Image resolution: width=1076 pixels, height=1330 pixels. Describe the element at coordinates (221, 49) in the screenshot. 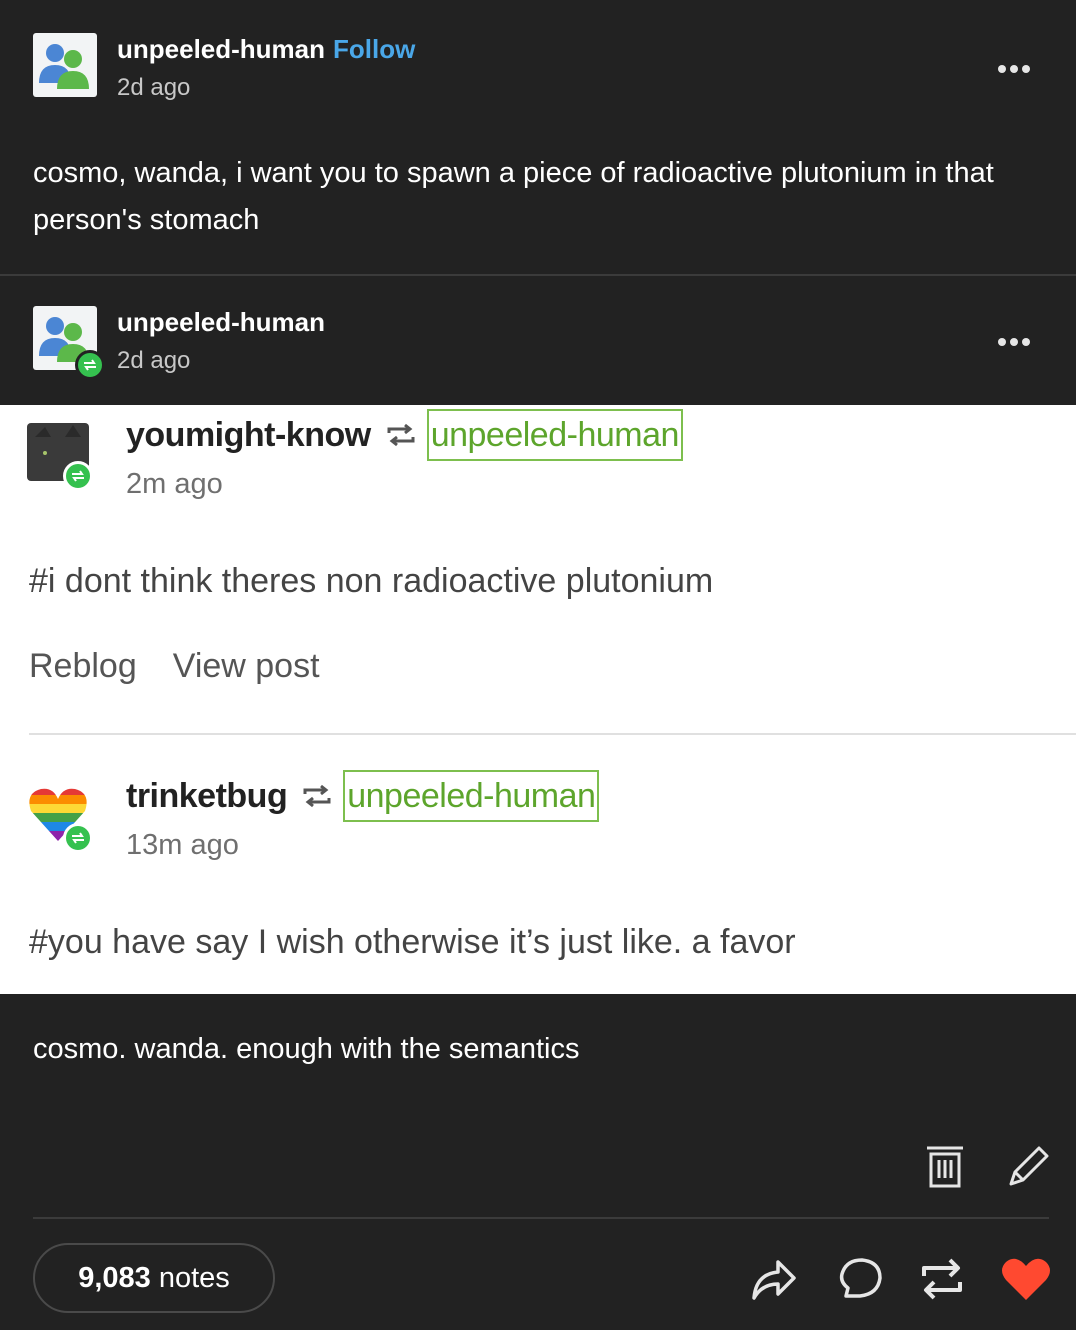

I see `username-link: unpeeled-human` at that location.